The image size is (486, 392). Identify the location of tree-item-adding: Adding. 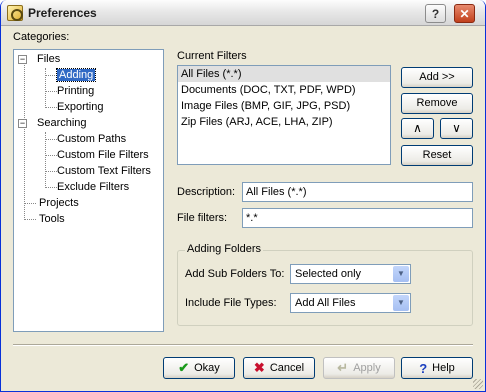
(76, 75).